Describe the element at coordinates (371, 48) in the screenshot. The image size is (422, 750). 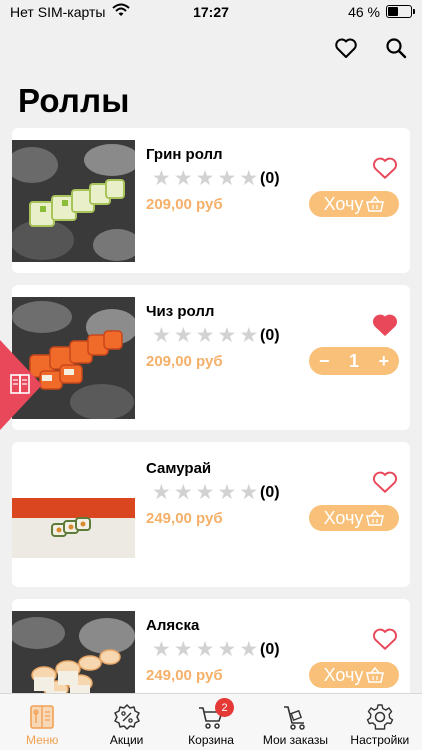
I see `header-actions` at that location.